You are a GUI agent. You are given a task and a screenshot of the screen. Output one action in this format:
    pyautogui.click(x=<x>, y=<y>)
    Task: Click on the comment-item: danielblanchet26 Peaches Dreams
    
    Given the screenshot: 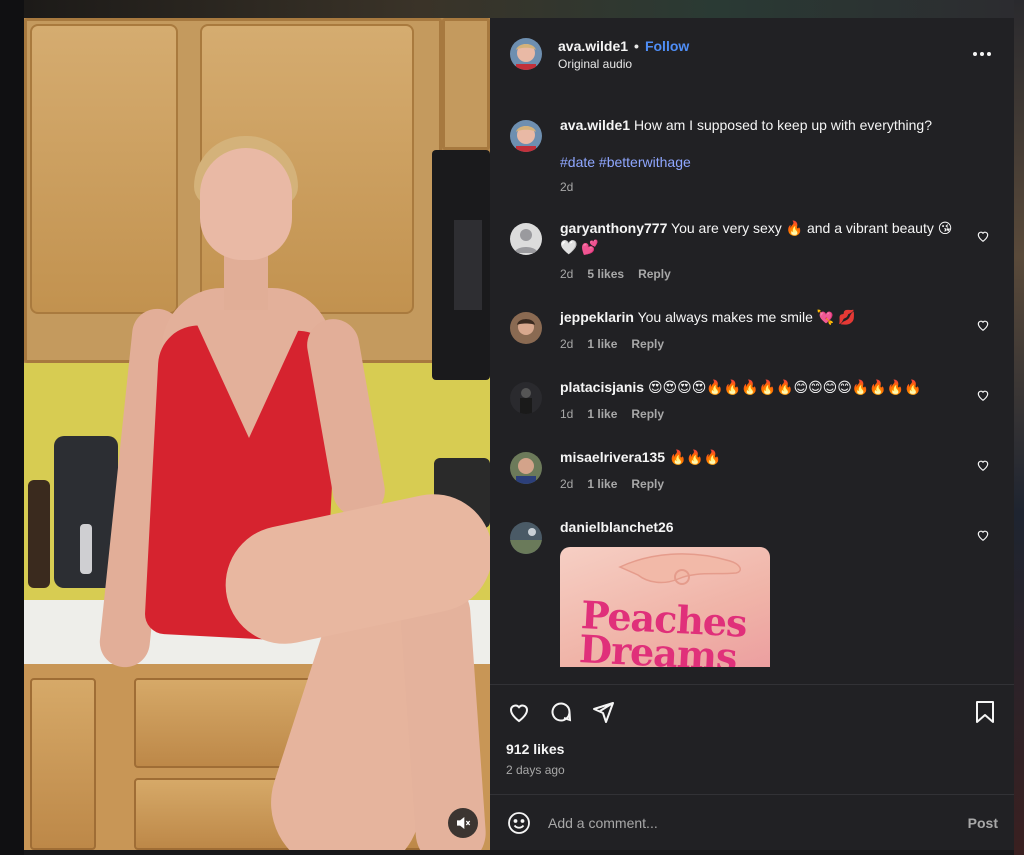 What is the action you would take?
    pyautogui.click(x=752, y=592)
    